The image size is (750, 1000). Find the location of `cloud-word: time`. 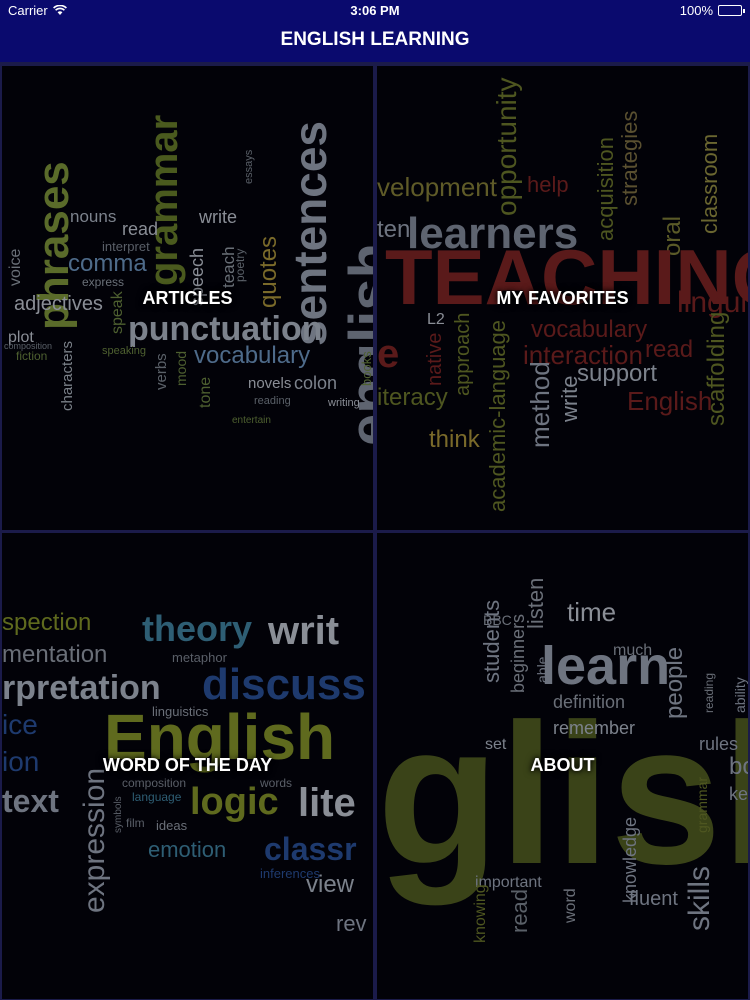

cloud-word: time is located at coordinates (592, 612).